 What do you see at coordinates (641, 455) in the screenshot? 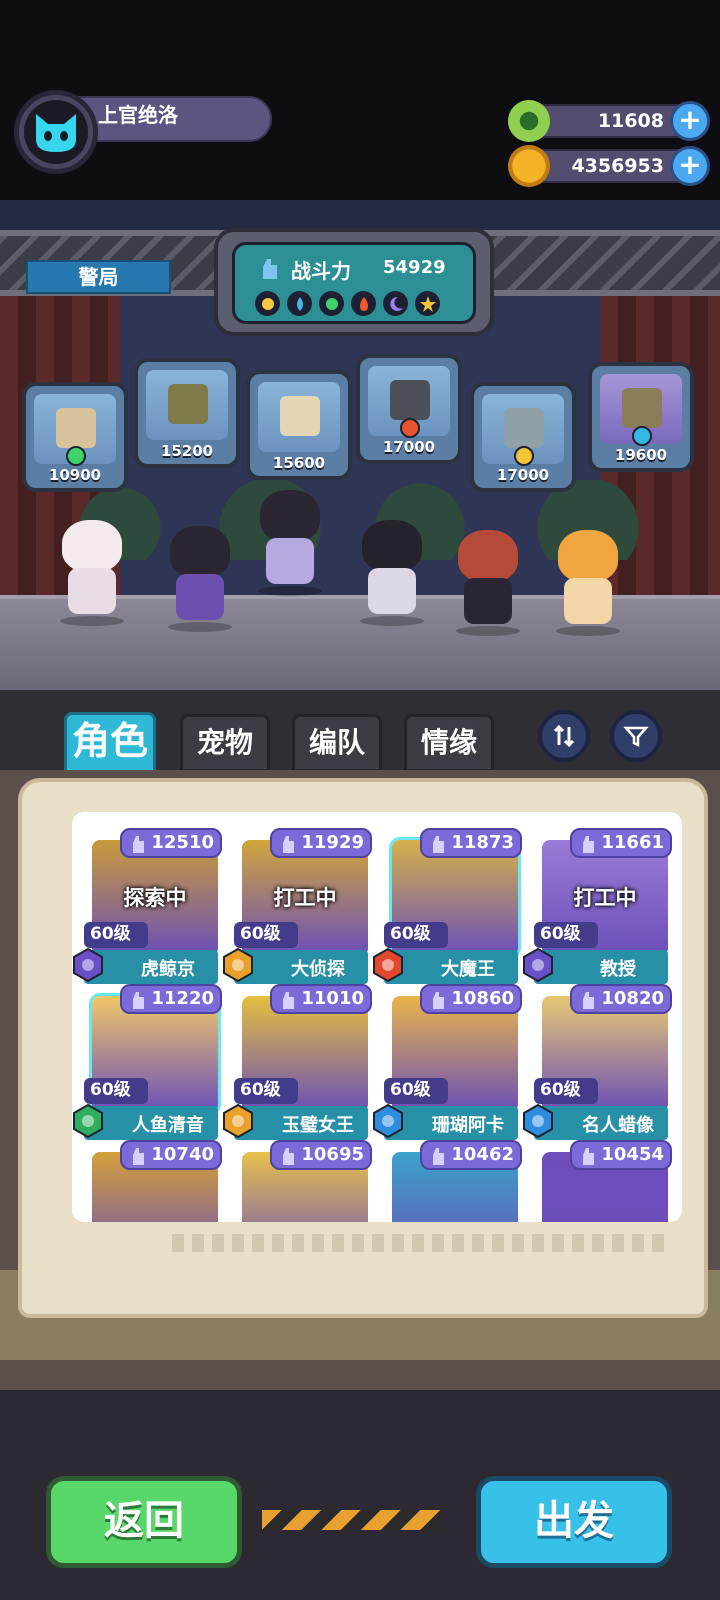
I see `trophy-value: 19600` at bounding box center [641, 455].